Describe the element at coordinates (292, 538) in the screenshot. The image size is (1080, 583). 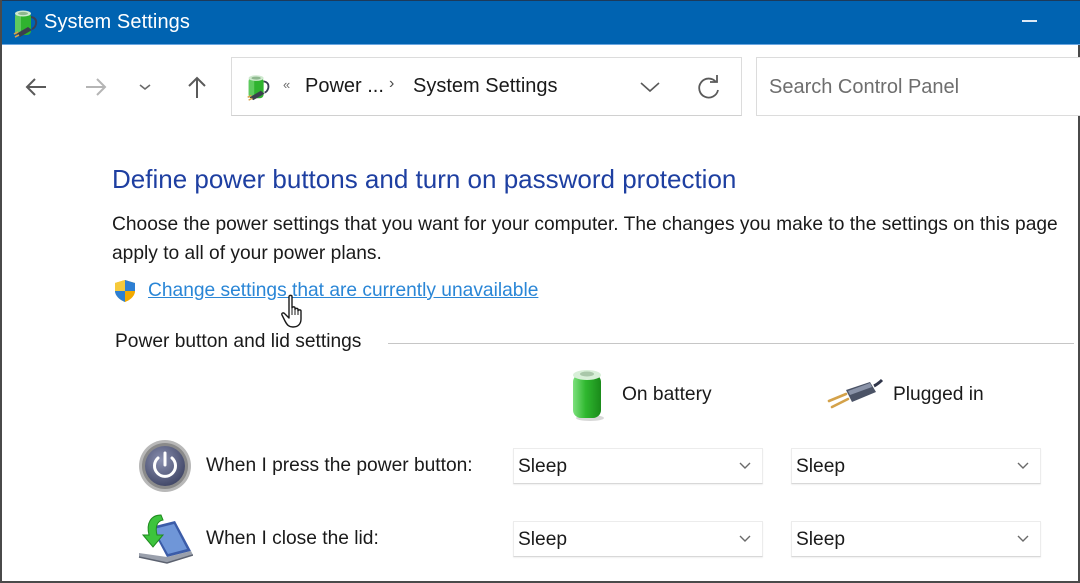
I see `close-lid-label: When I close the lid:` at that location.